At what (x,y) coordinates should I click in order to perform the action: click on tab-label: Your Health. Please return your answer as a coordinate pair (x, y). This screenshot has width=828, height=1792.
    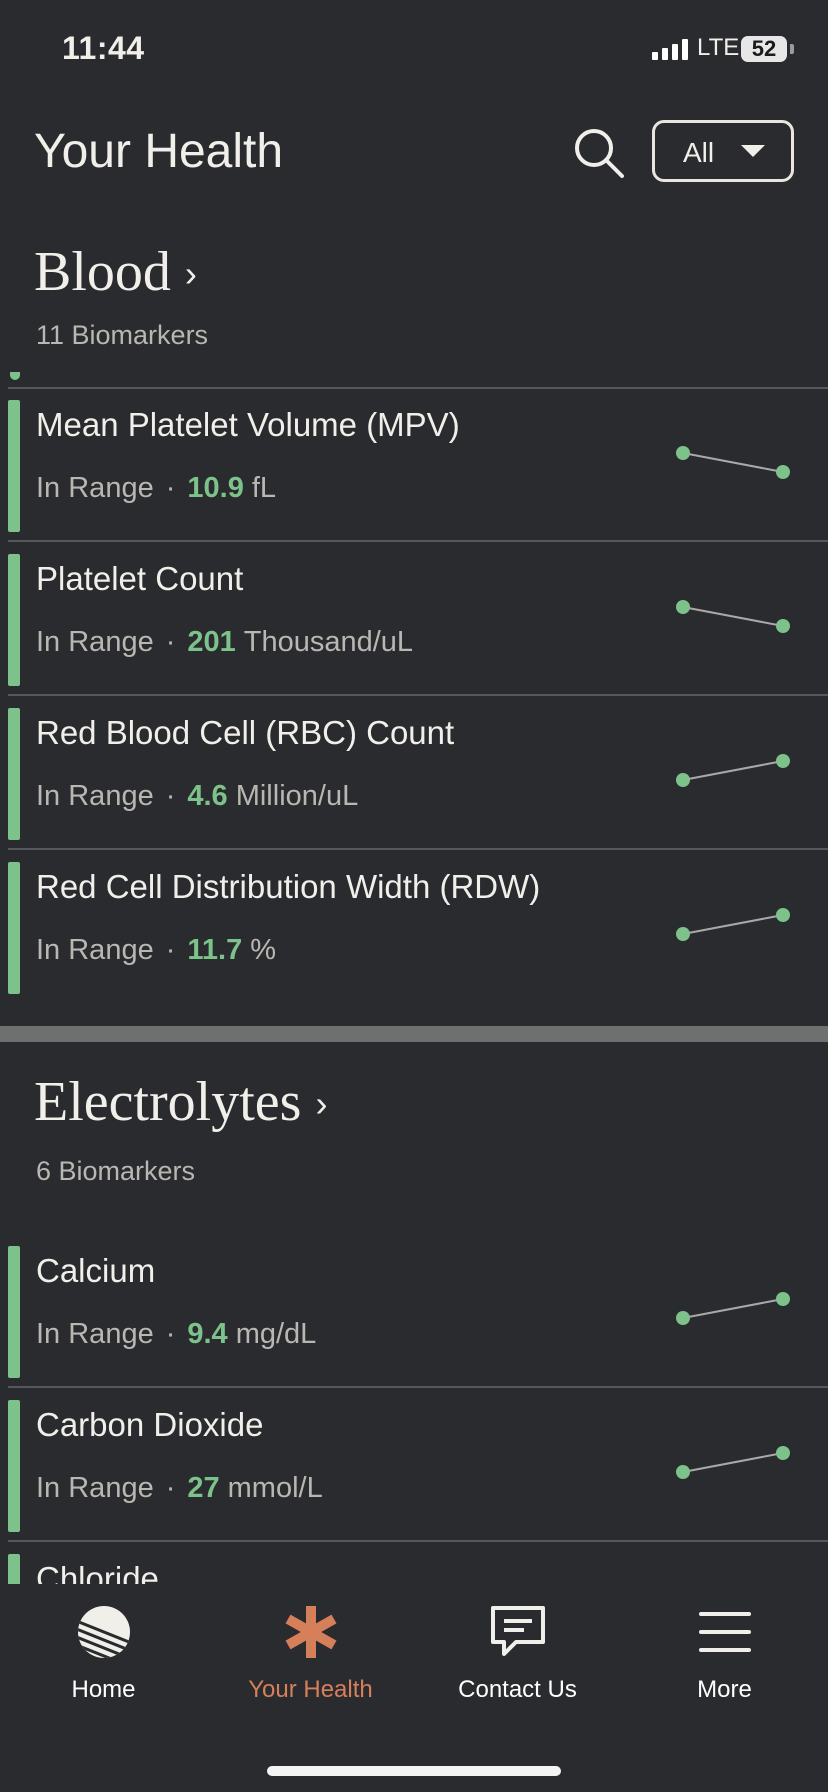
    Looking at the image, I should click on (310, 1689).